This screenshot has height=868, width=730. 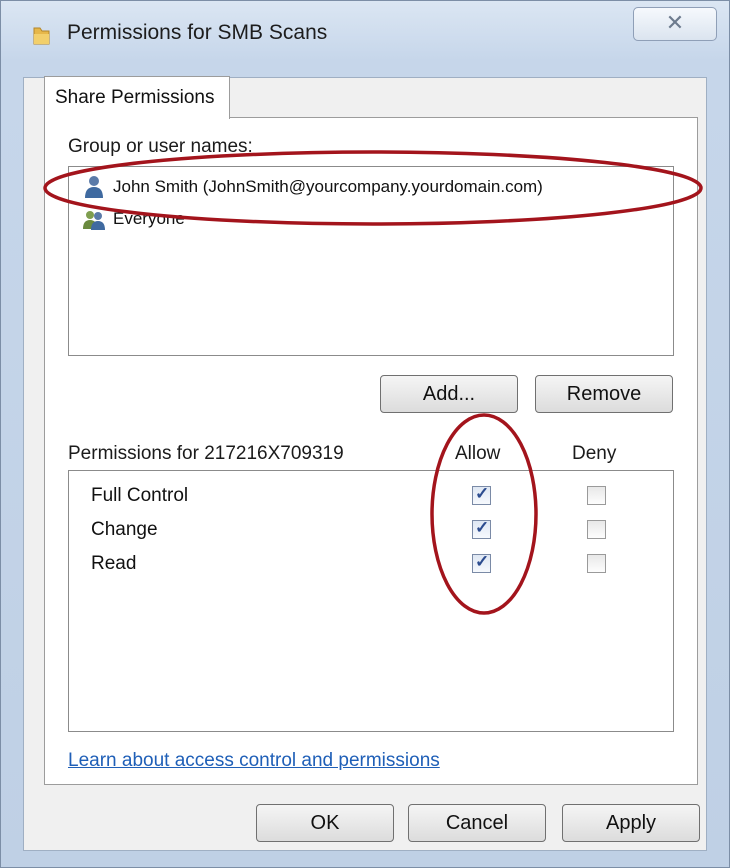 I want to click on close-button: ✕, so click(x=675, y=24).